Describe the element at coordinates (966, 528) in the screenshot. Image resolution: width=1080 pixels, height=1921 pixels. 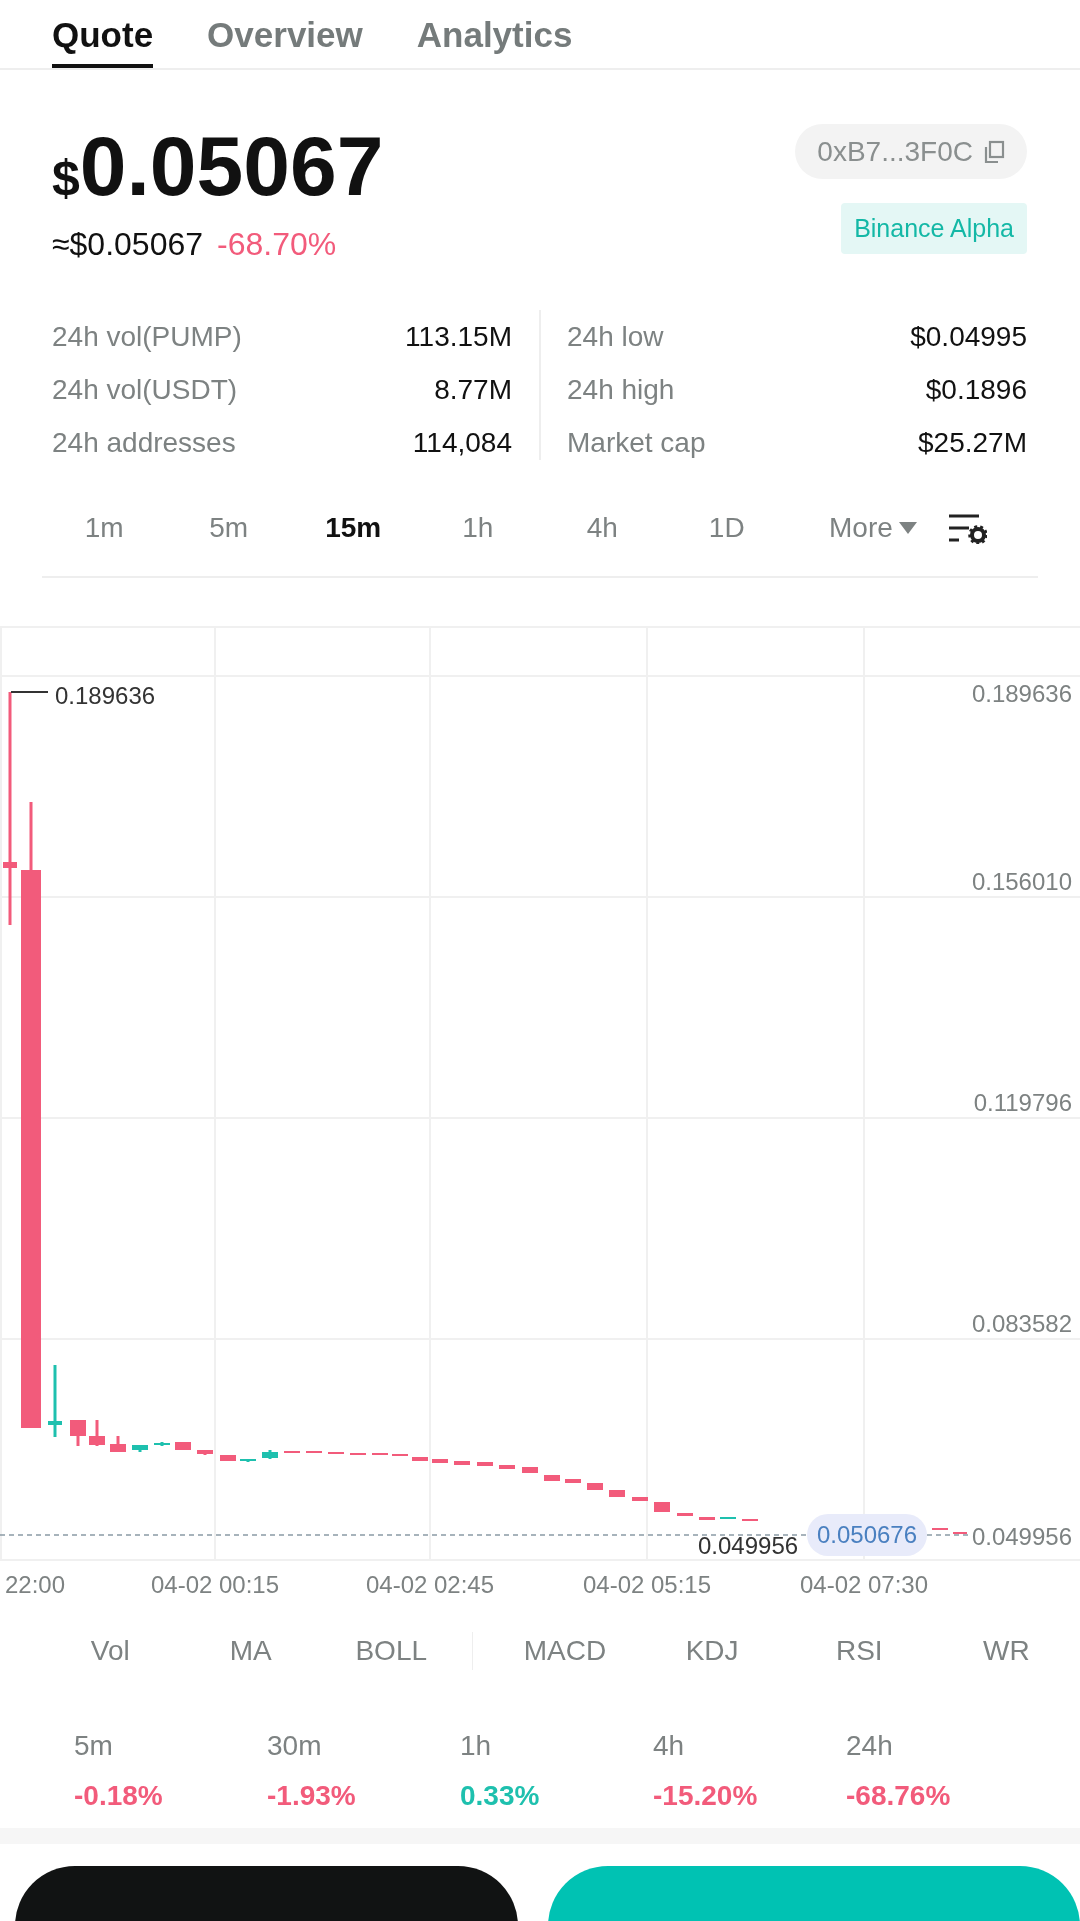
I see `settings-icon` at that location.